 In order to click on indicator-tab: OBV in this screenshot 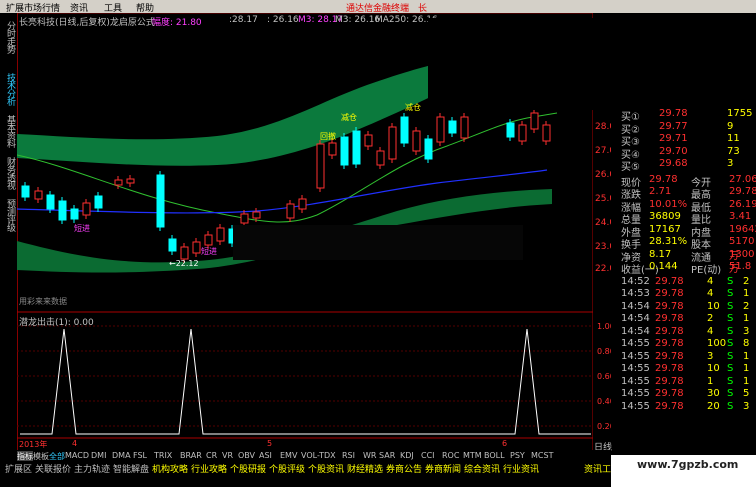, I will do `click(246, 455)`.